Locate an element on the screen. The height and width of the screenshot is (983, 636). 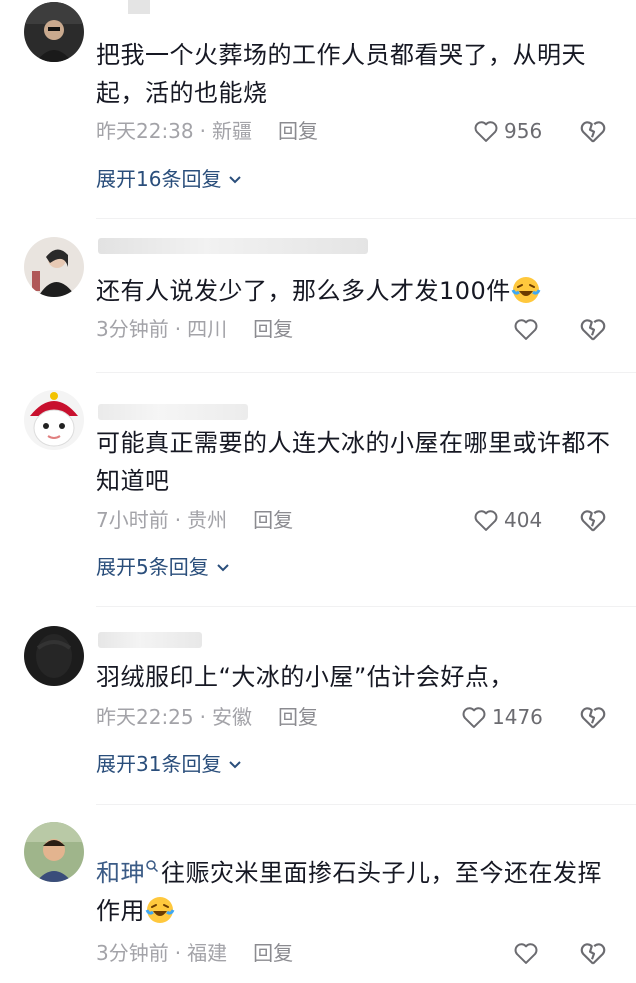
comment-meta: 3分钟前 · 四川 回复 is located at coordinates (194, 329).